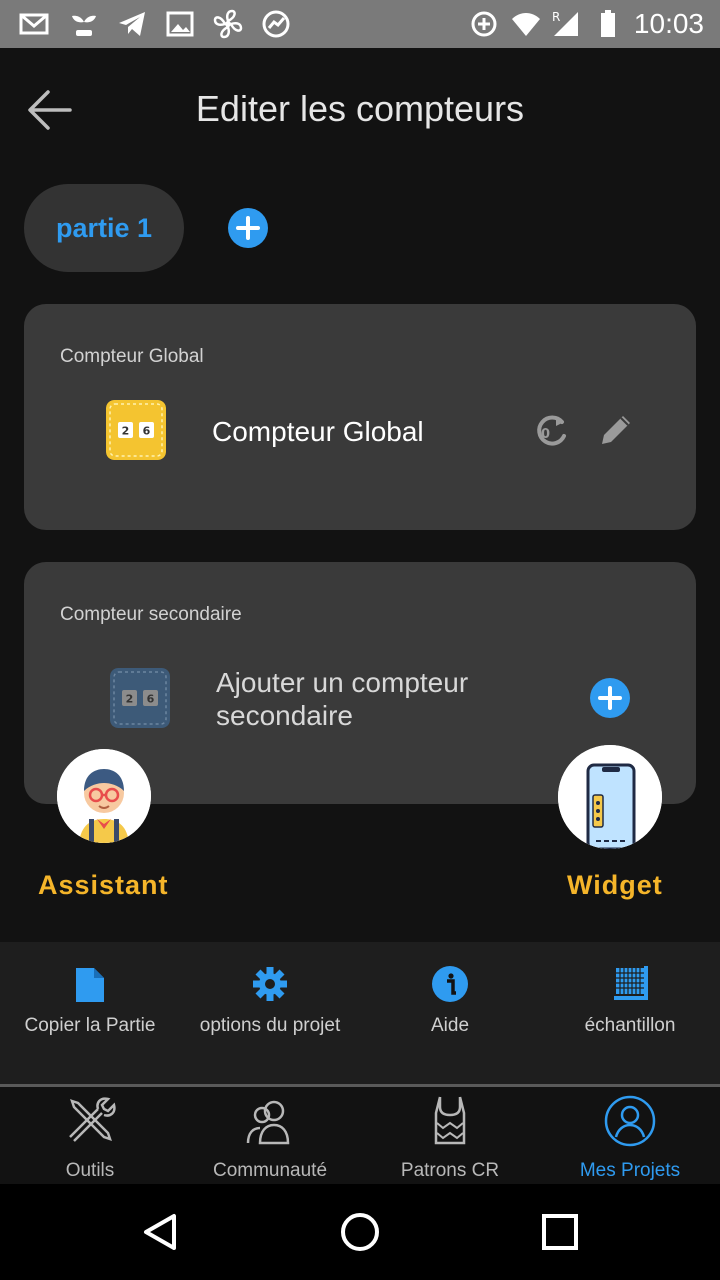 This screenshot has height=1280, width=720. Describe the element at coordinates (318, 432) in the screenshot. I see `global-counter-name: Compteur Global` at that location.